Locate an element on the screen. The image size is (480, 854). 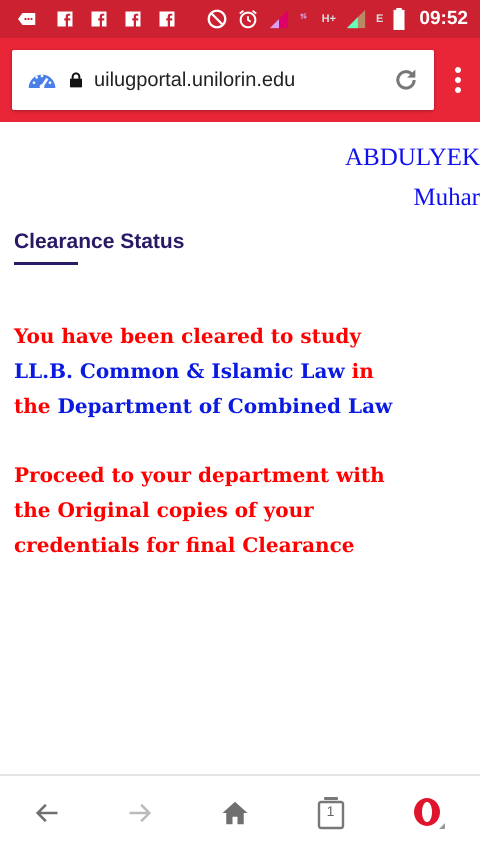
title-underline is located at coordinates (46, 263).